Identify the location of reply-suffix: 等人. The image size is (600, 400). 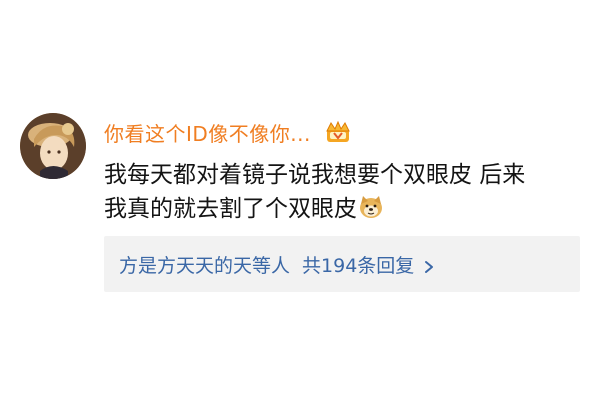
(271, 265).